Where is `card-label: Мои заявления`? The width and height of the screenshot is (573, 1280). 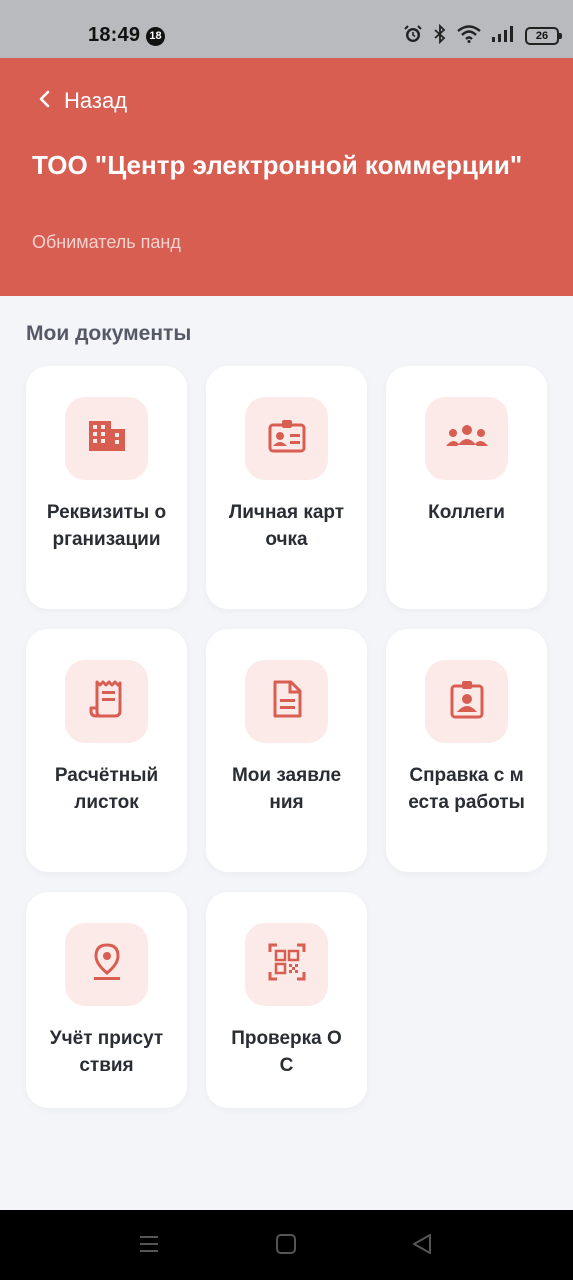
card-label: Мои заявления is located at coordinates (286, 789).